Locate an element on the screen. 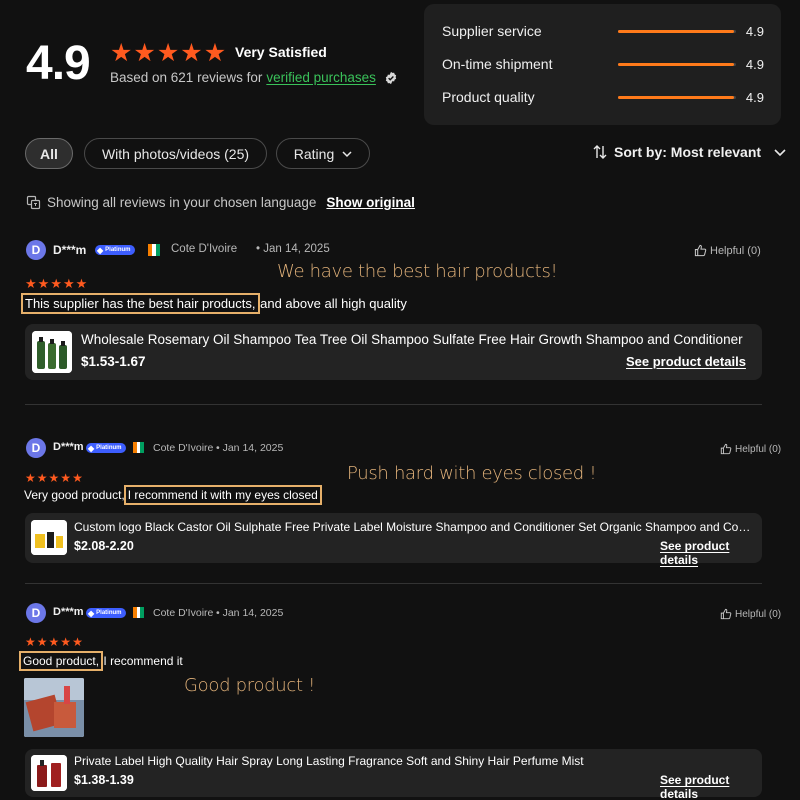  overall-stars: ★ ★ ★ ★ ★ is located at coordinates (168, 53).